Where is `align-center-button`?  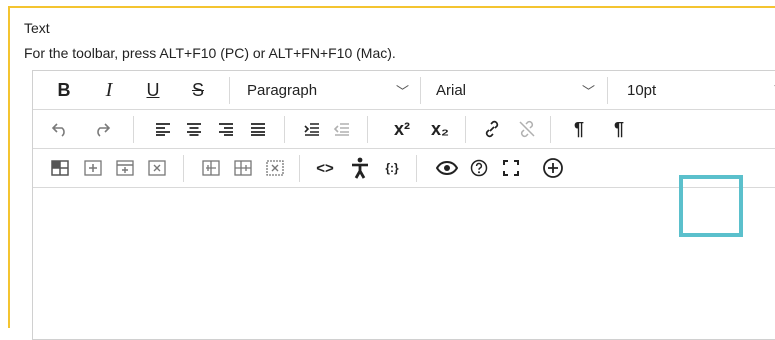 align-center-button is located at coordinates (194, 129).